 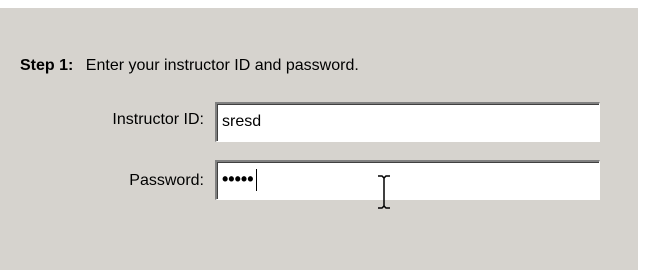 I want to click on password-field: •••••, so click(x=407, y=180).